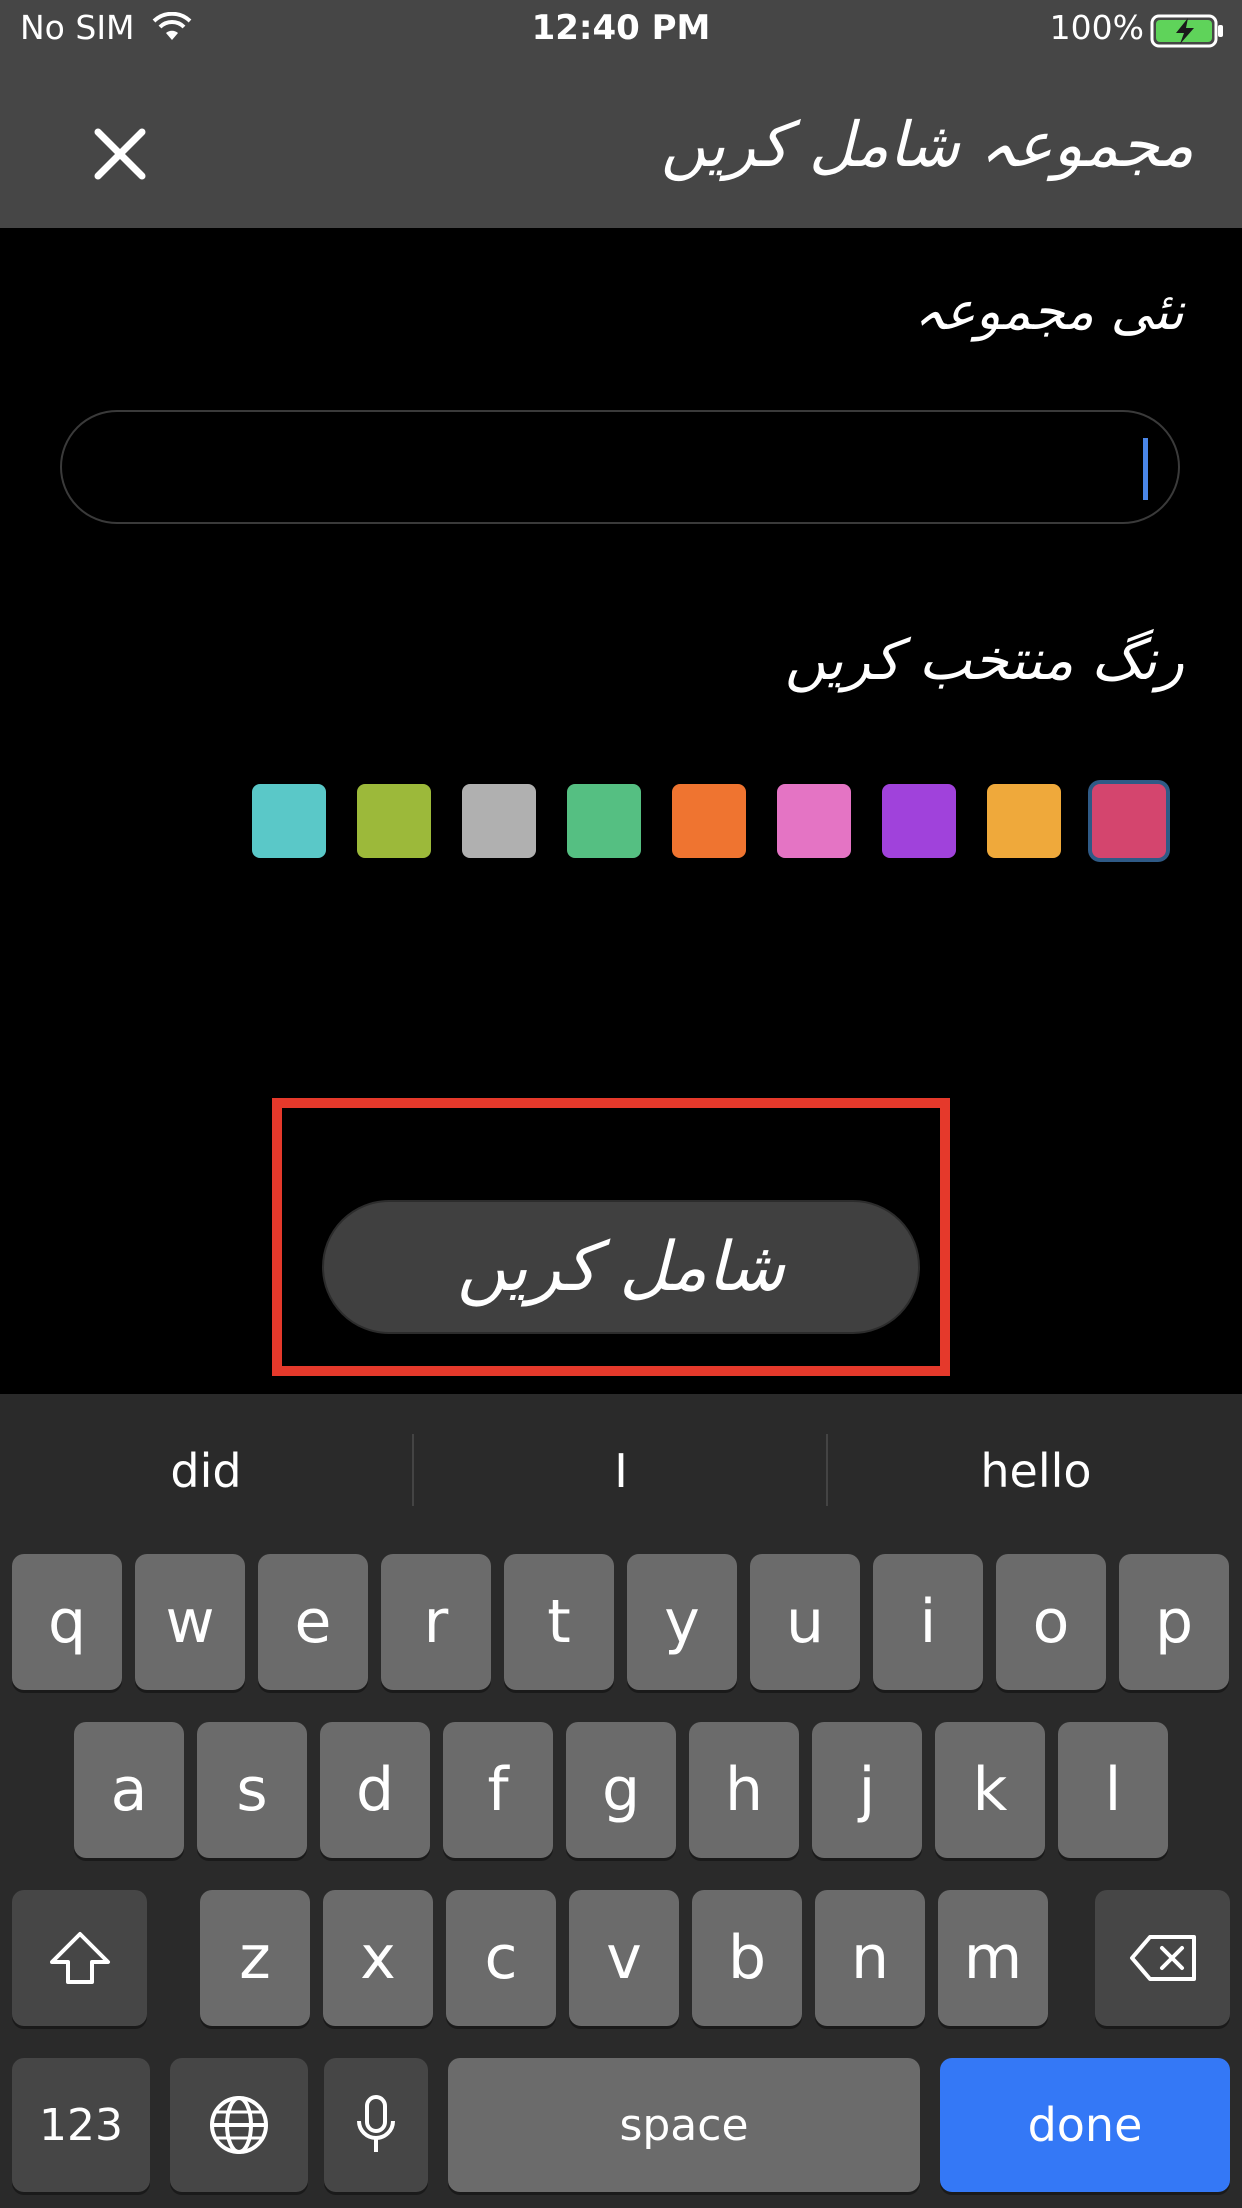  I want to click on page-title: مجموعہ شامل کریں, so click(927, 144).